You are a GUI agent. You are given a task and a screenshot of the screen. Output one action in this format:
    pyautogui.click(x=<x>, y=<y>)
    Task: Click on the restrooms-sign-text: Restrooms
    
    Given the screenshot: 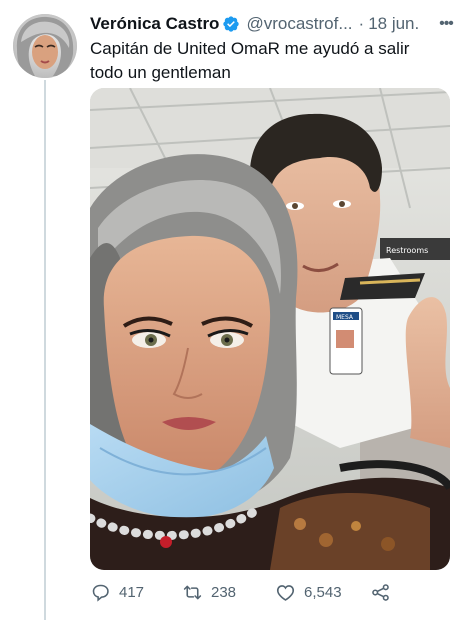 What is the action you would take?
    pyautogui.click(x=407, y=250)
    